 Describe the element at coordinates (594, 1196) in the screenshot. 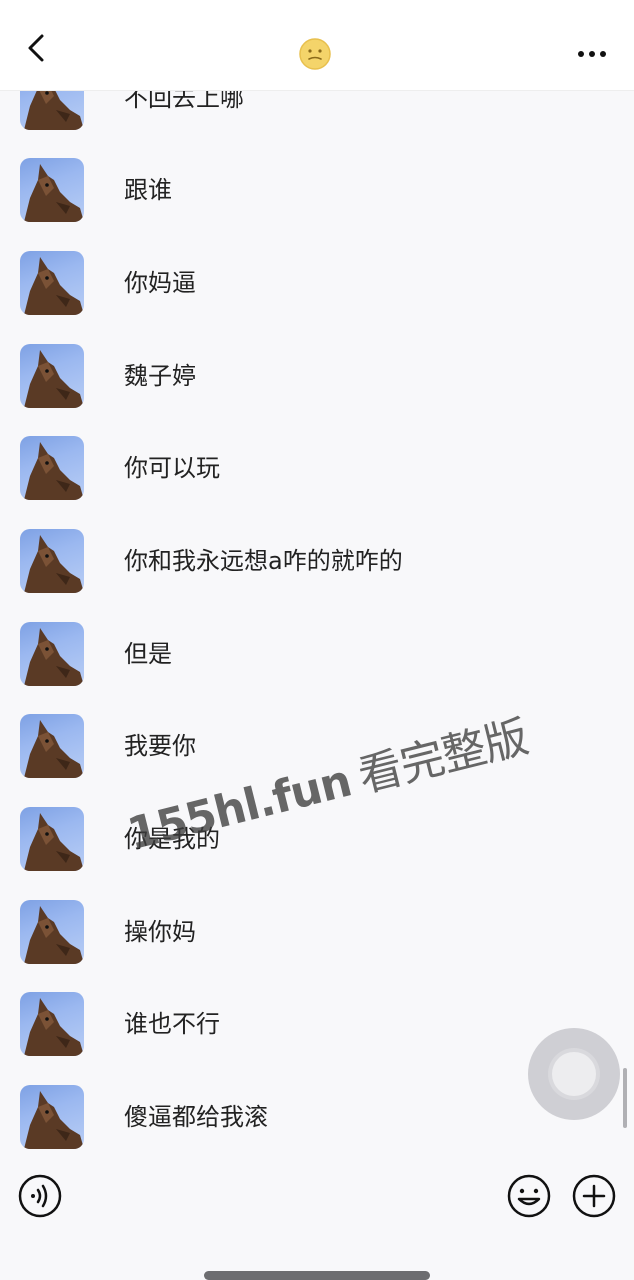

I see `plus-icon` at that location.